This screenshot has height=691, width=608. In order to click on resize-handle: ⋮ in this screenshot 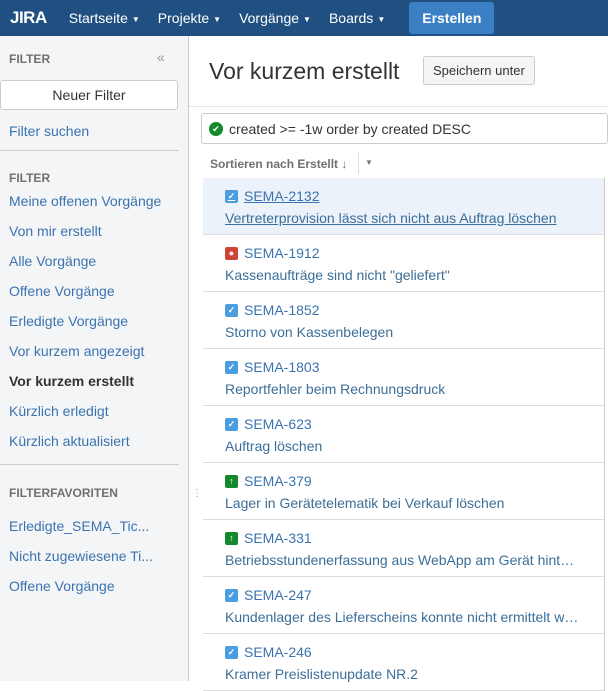, I will do `click(197, 493)`.